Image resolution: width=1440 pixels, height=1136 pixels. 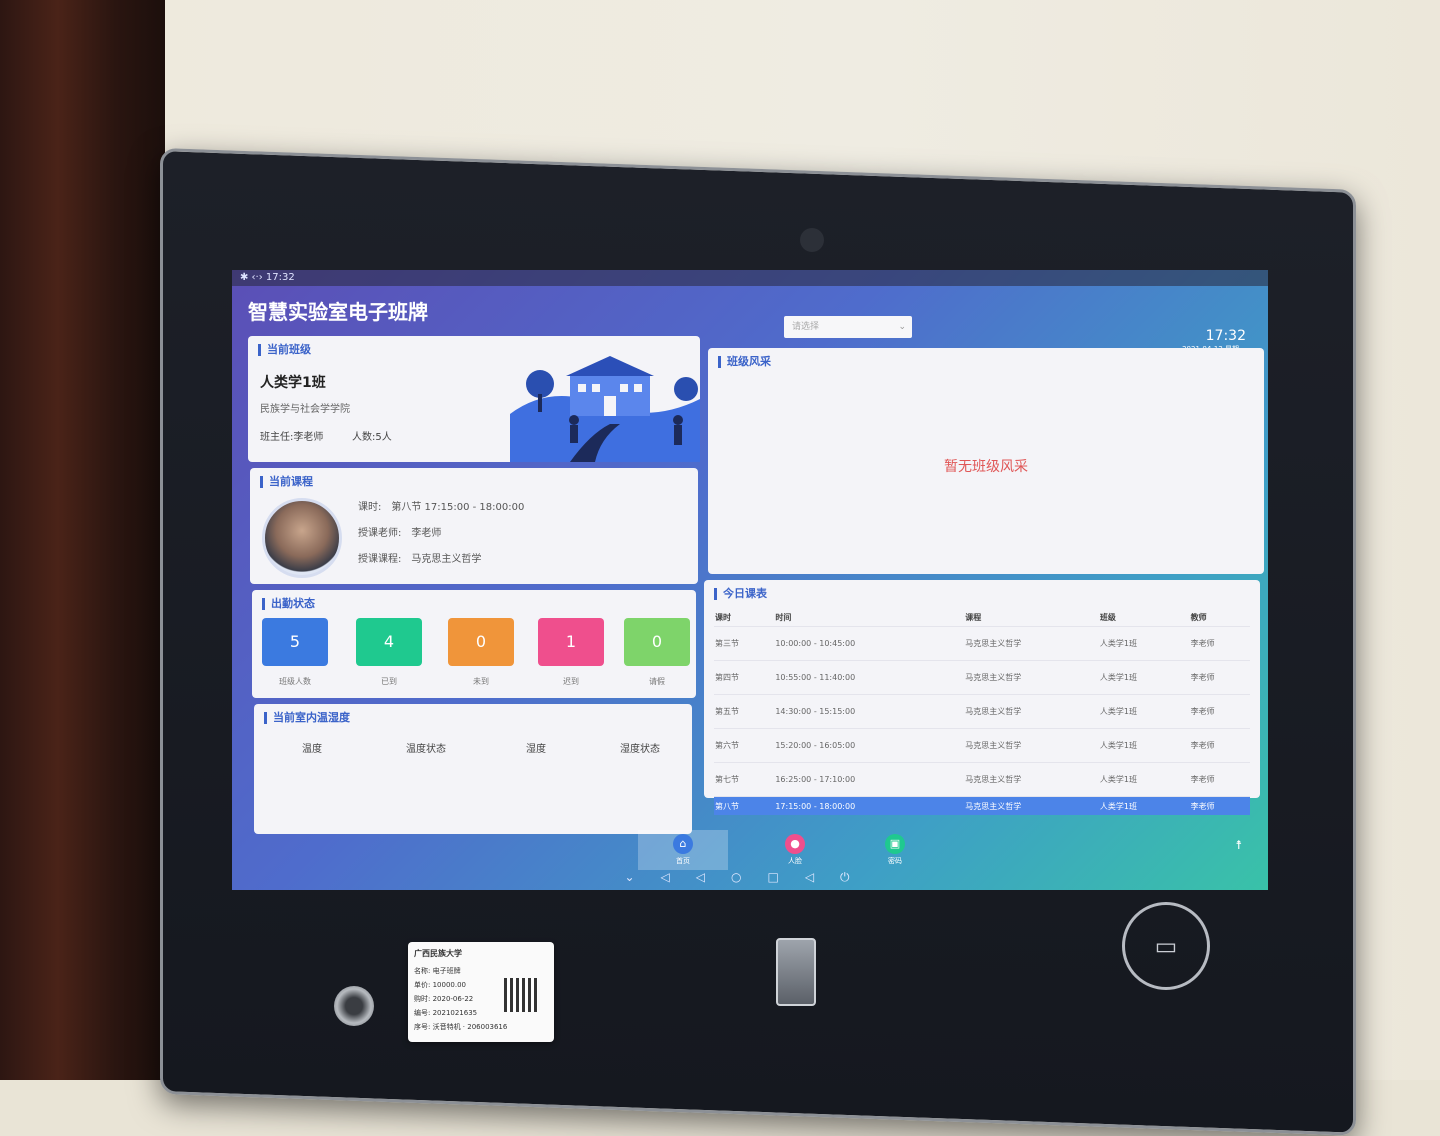 What do you see at coordinates (806, 327) in the screenshot?
I see `select-placeholder: 请选择` at bounding box center [806, 327].